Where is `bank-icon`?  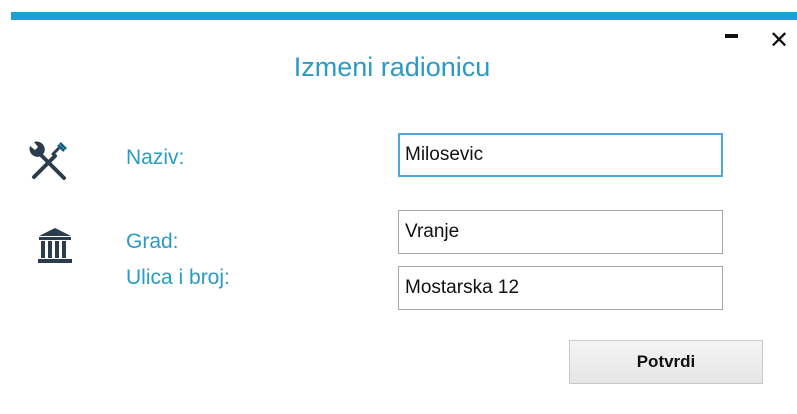 bank-icon is located at coordinates (55, 245).